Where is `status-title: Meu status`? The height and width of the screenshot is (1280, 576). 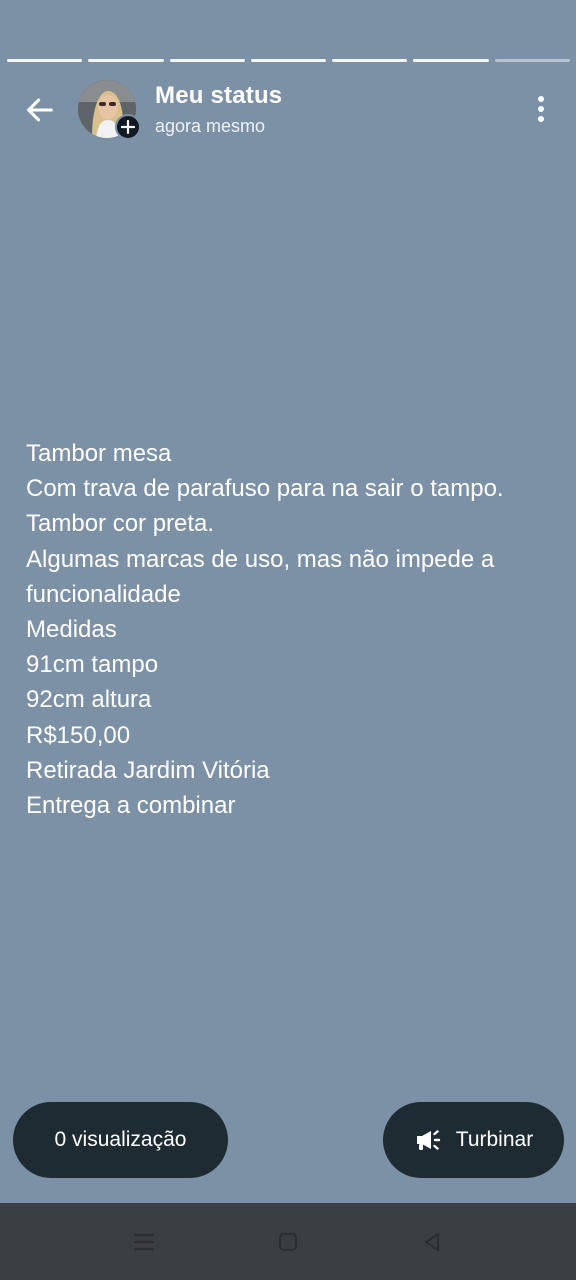
status-title: Meu status is located at coordinates (219, 95).